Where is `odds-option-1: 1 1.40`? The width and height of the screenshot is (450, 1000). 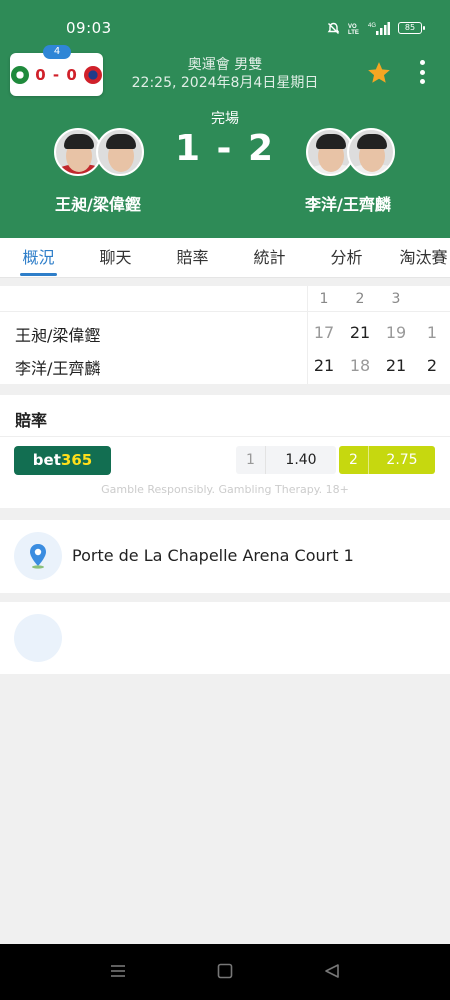
odds-option-1: 1 1.40 is located at coordinates (286, 460).